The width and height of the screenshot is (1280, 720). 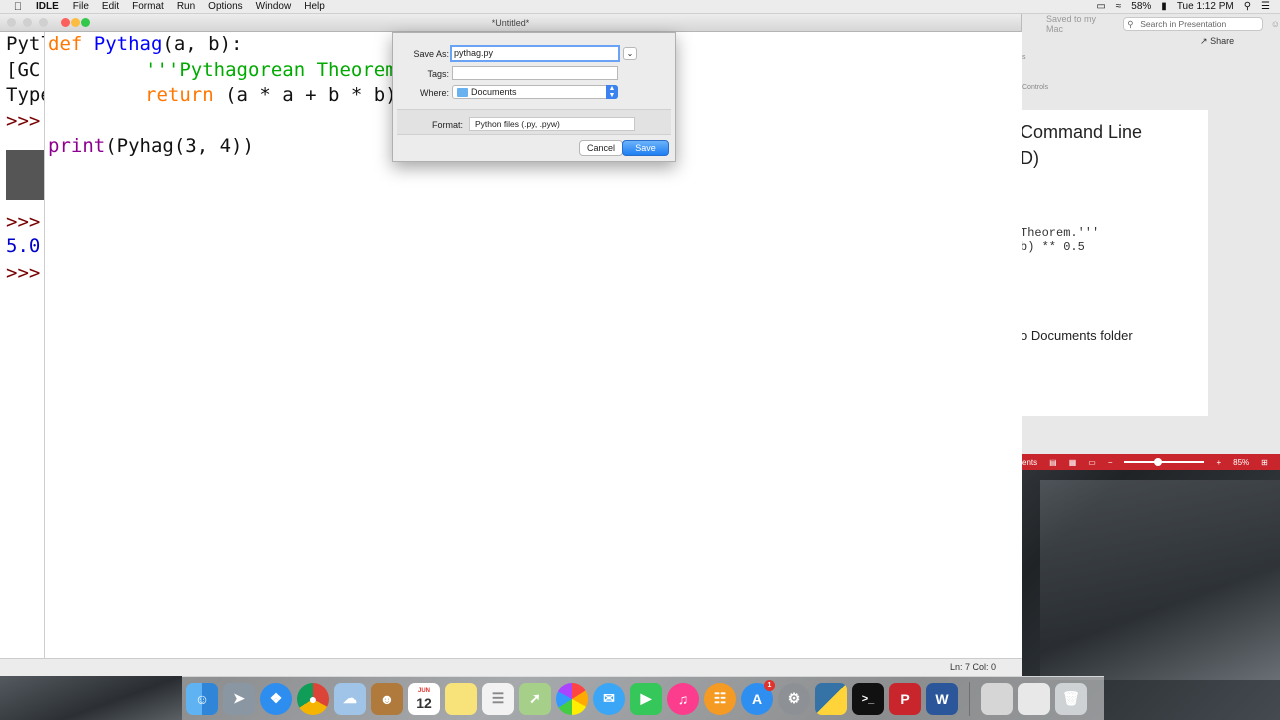 What do you see at coordinates (630, 53) in the screenshot?
I see `expand-dialog-button: ⌄` at bounding box center [630, 53].